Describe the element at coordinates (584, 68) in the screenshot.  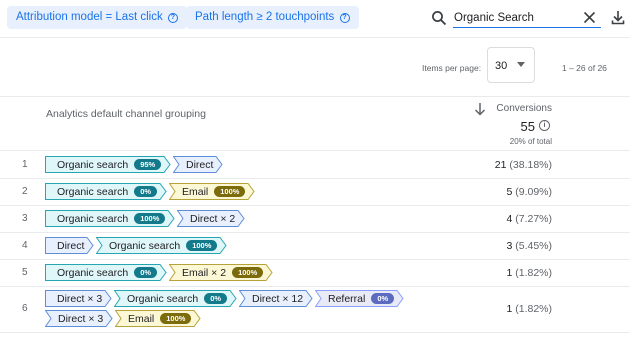
I see `pagination-range: 1 – 26 of 26` at that location.